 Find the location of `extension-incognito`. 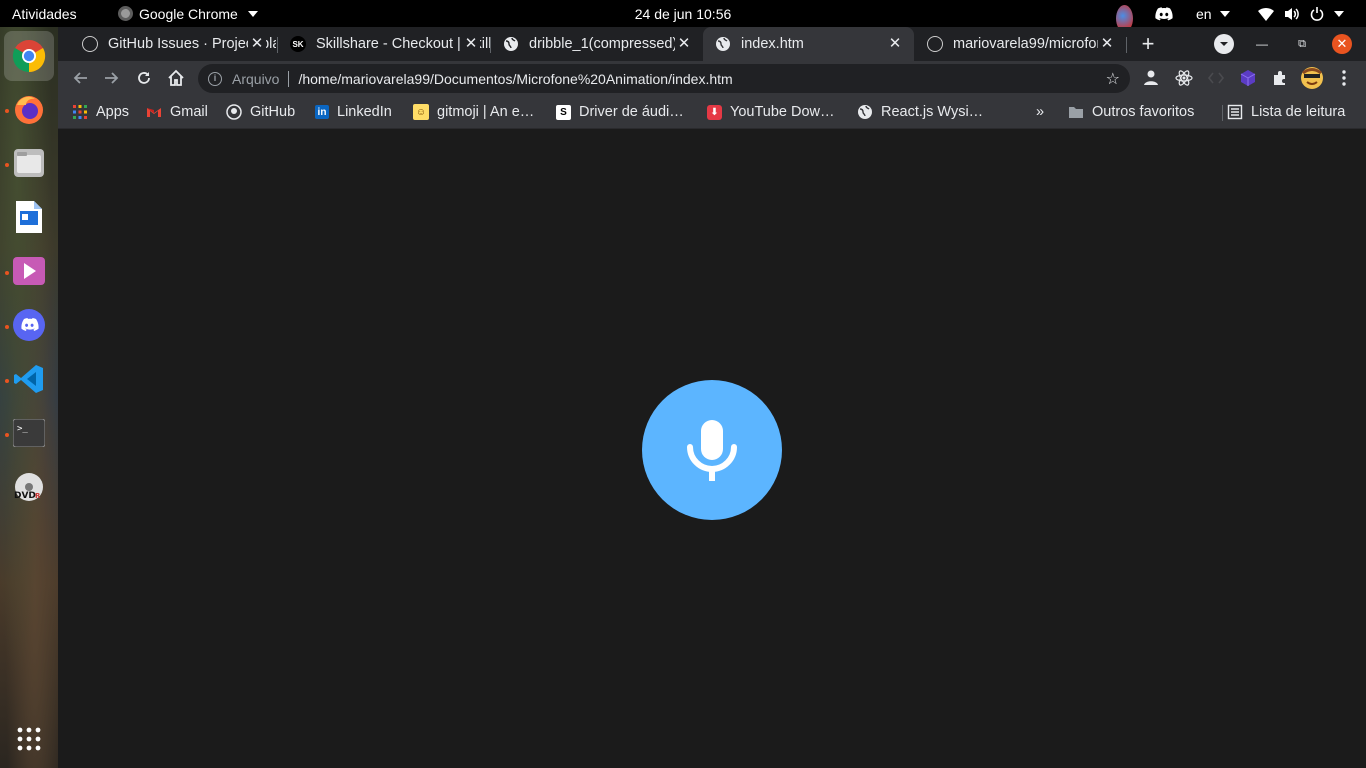

extension-incognito is located at coordinates (1151, 78).